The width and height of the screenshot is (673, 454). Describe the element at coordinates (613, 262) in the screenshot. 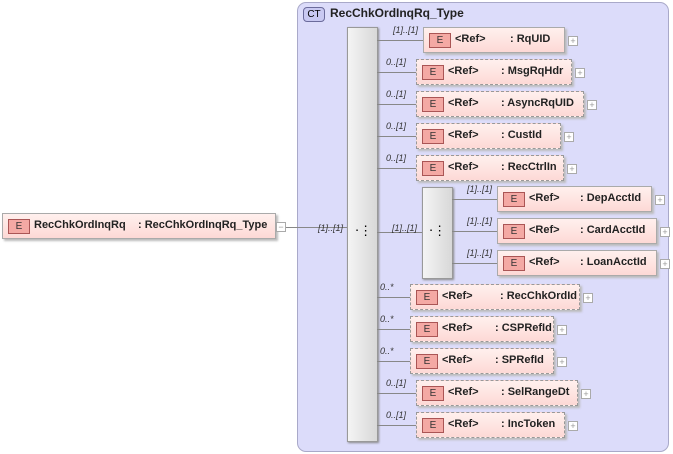

I see `element-name: : LoanAcctId` at that location.